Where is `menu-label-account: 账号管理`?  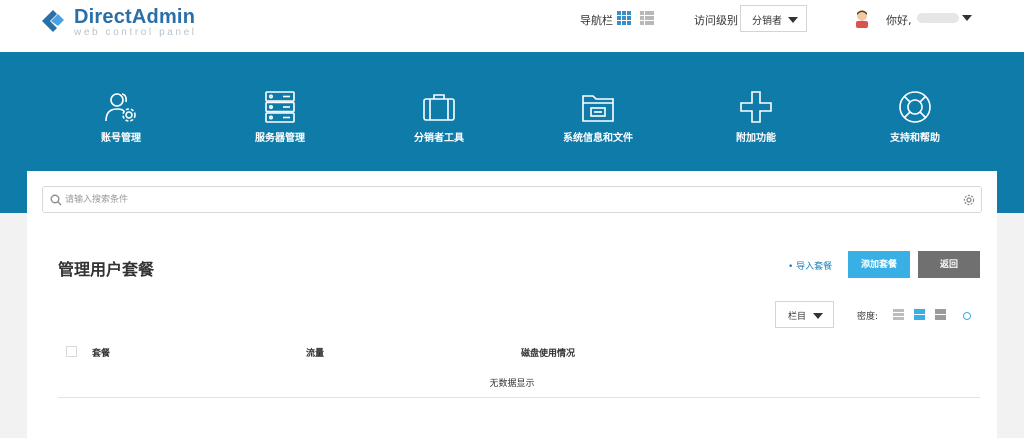
menu-label-account: 账号管理 is located at coordinates (121, 138).